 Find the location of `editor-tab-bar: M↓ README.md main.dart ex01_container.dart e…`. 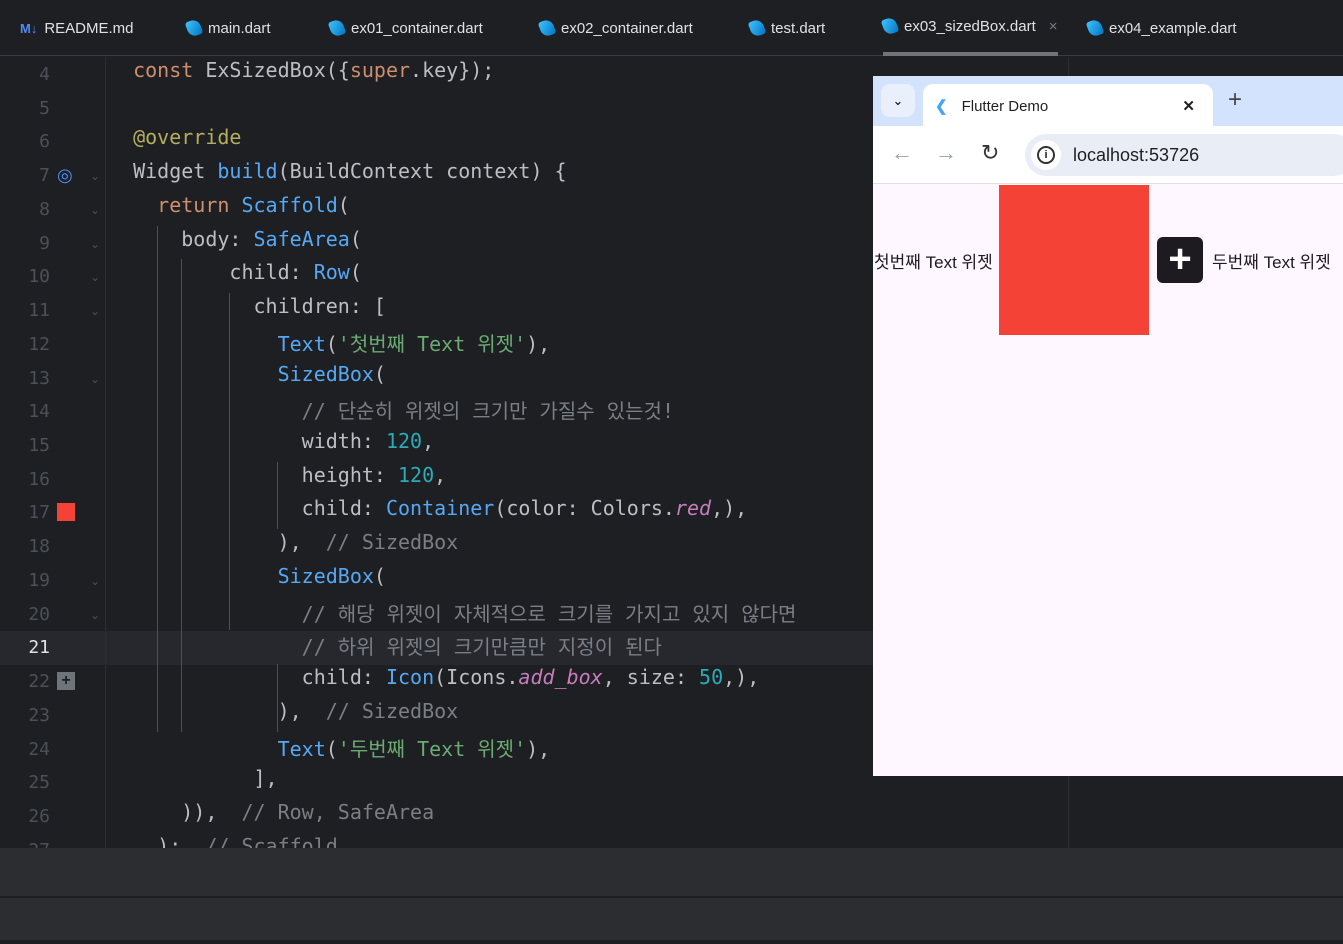

editor-tab-bar: M↓ README.md main.dart ex01_container.dart e… is located at coordinates (671, 28).